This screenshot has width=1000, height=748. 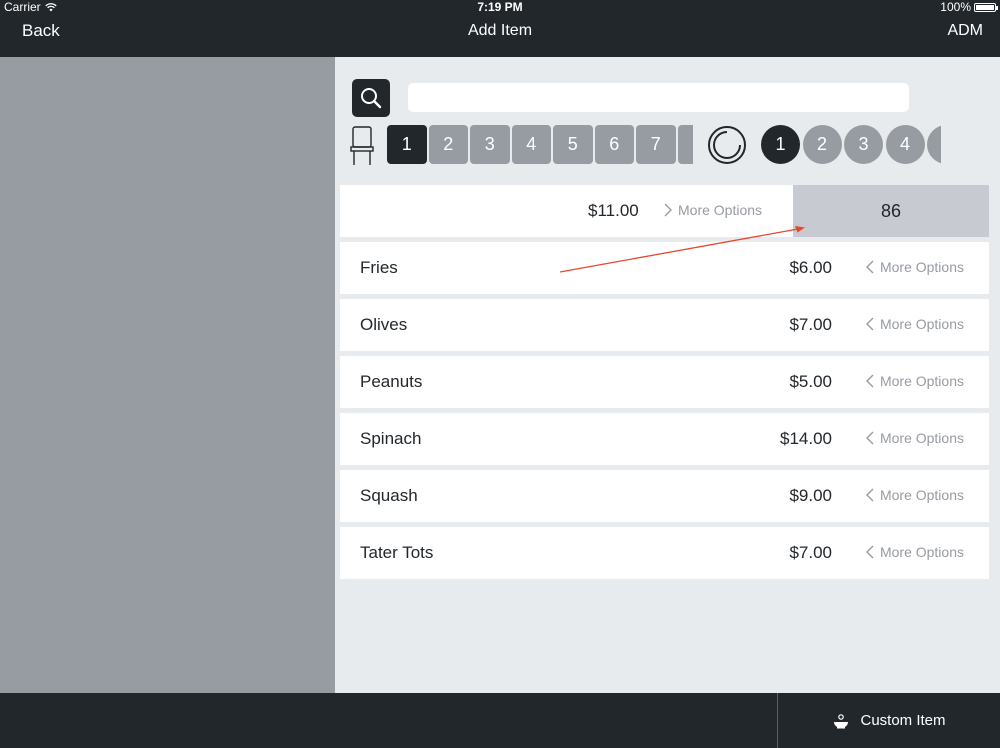 I want to click on battery-icon, so click(x=986, y=7).